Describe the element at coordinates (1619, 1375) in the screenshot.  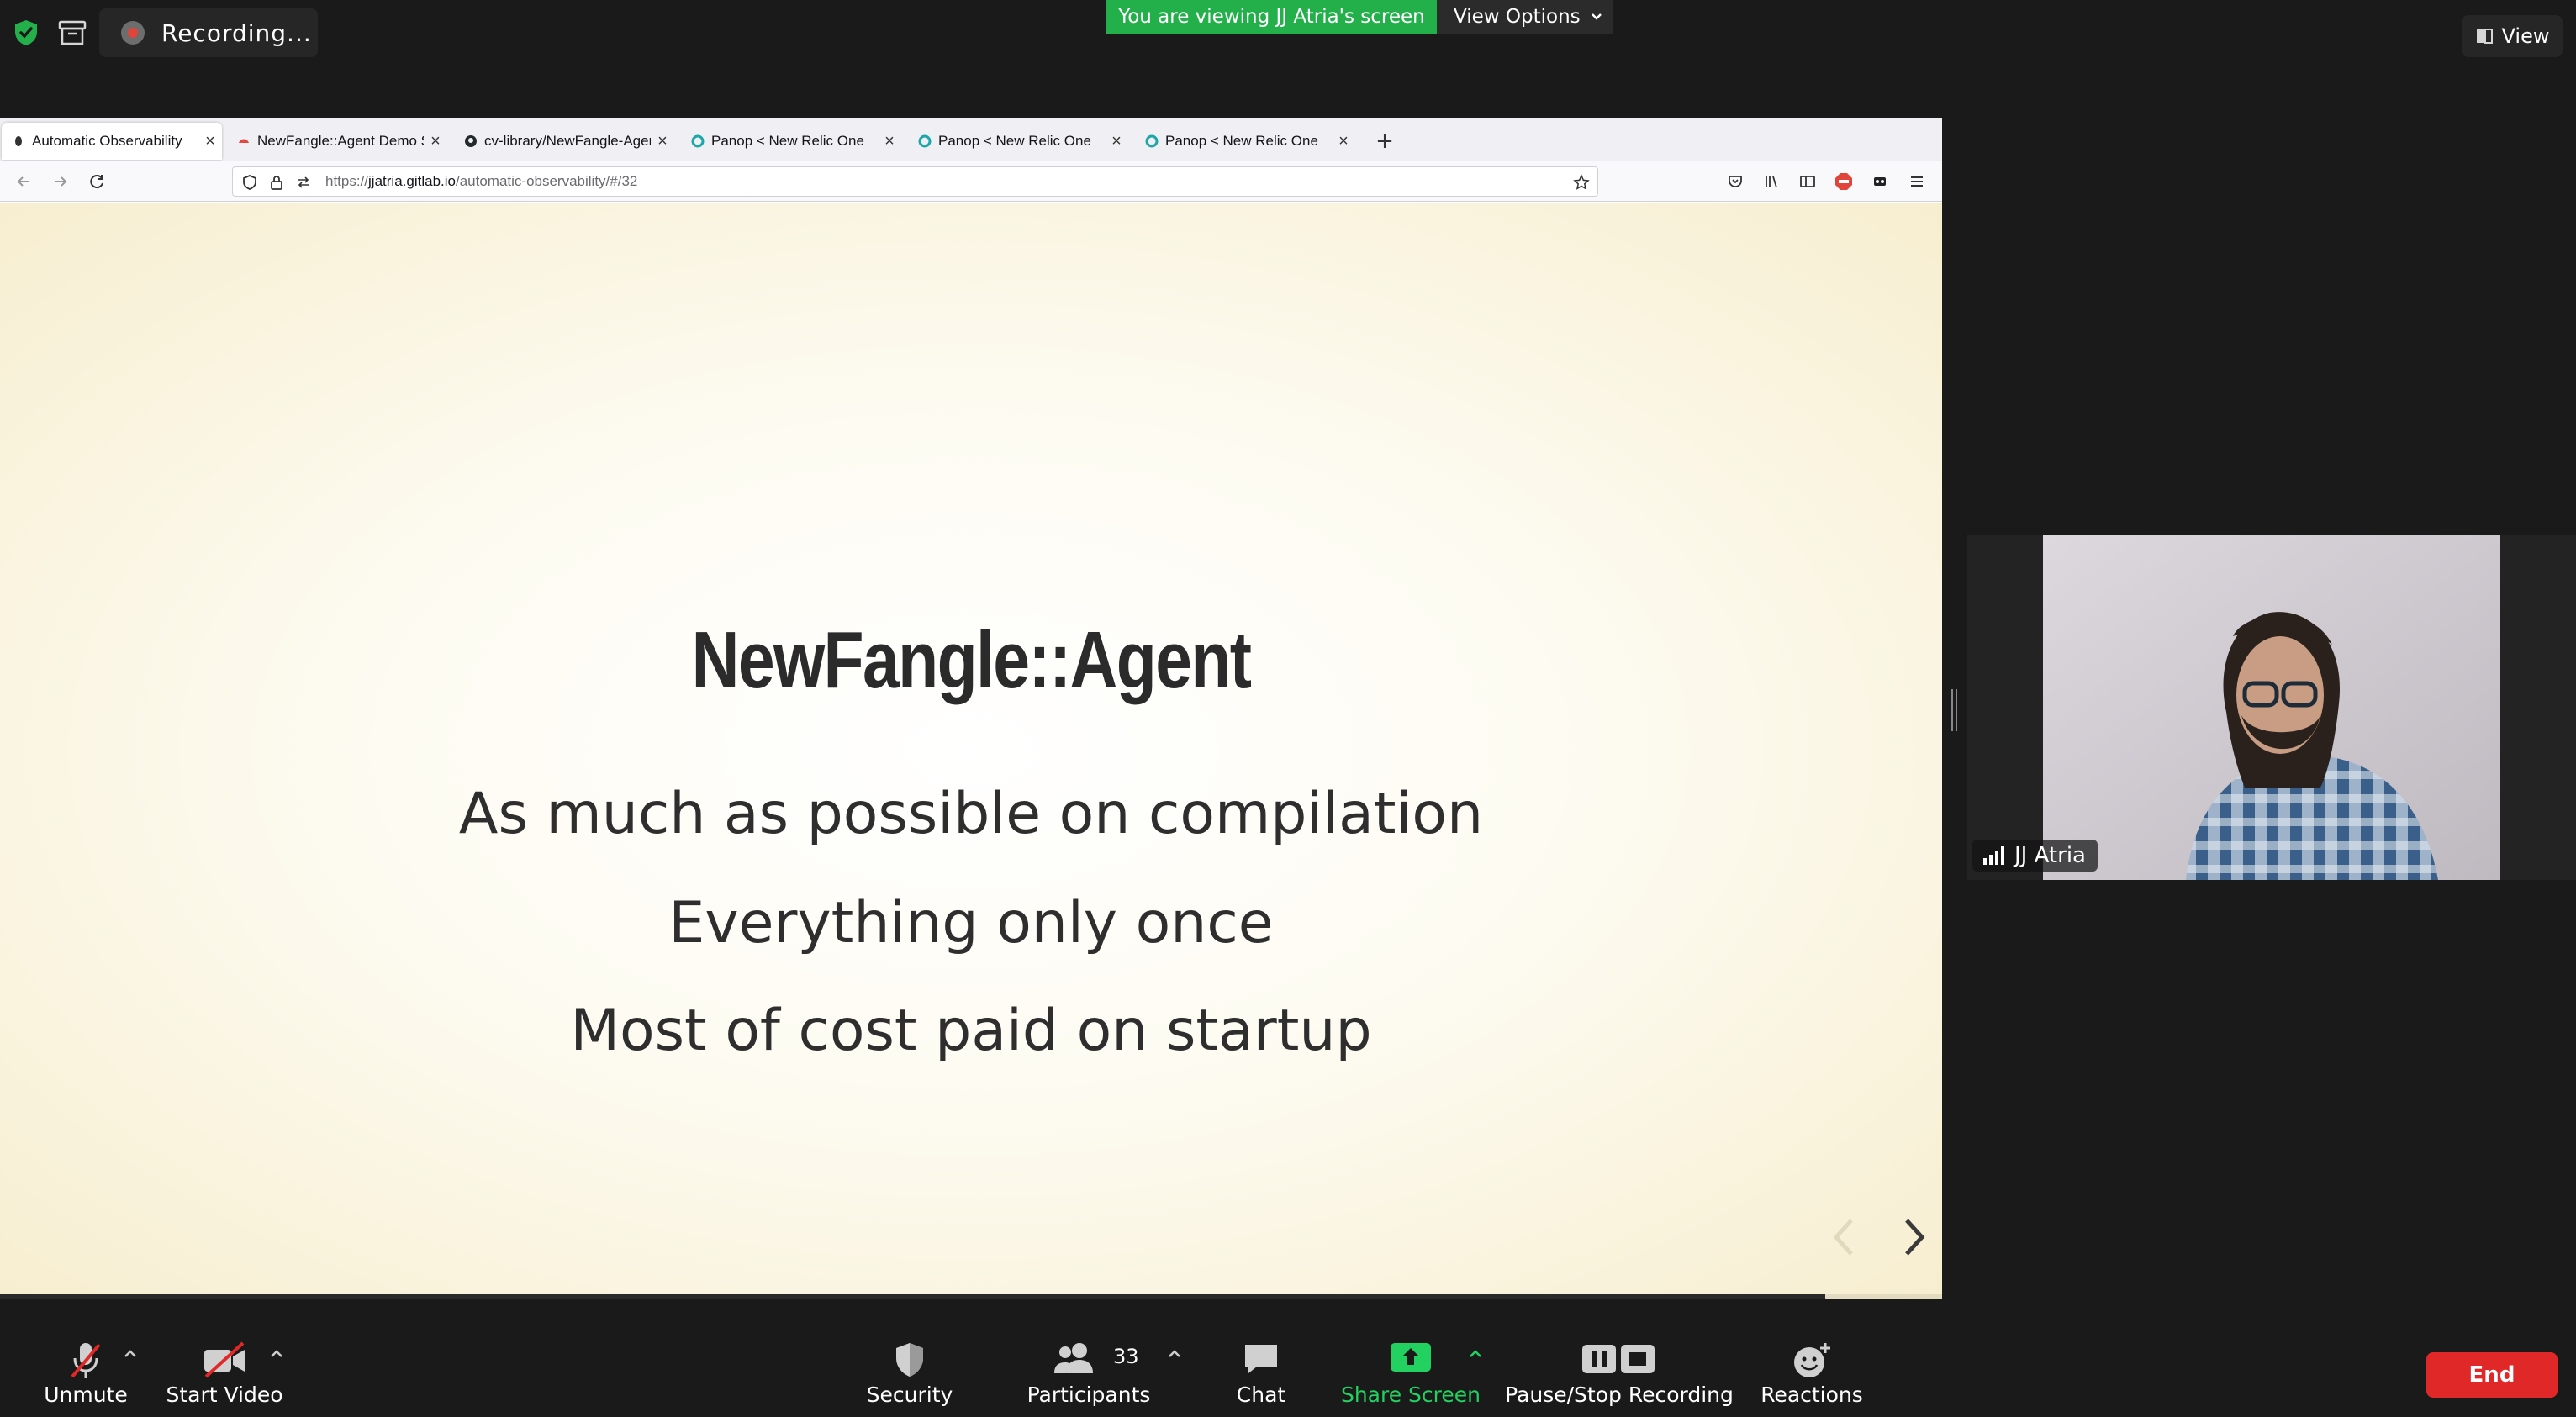
I see `pause-stop-recording-button: Pause/Stop Recording` at that location.